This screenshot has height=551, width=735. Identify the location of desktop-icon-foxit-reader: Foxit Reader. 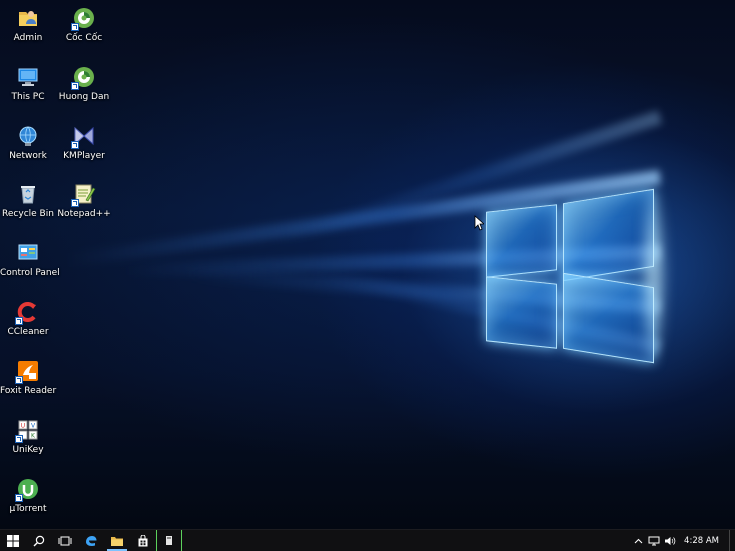
(28, 378).